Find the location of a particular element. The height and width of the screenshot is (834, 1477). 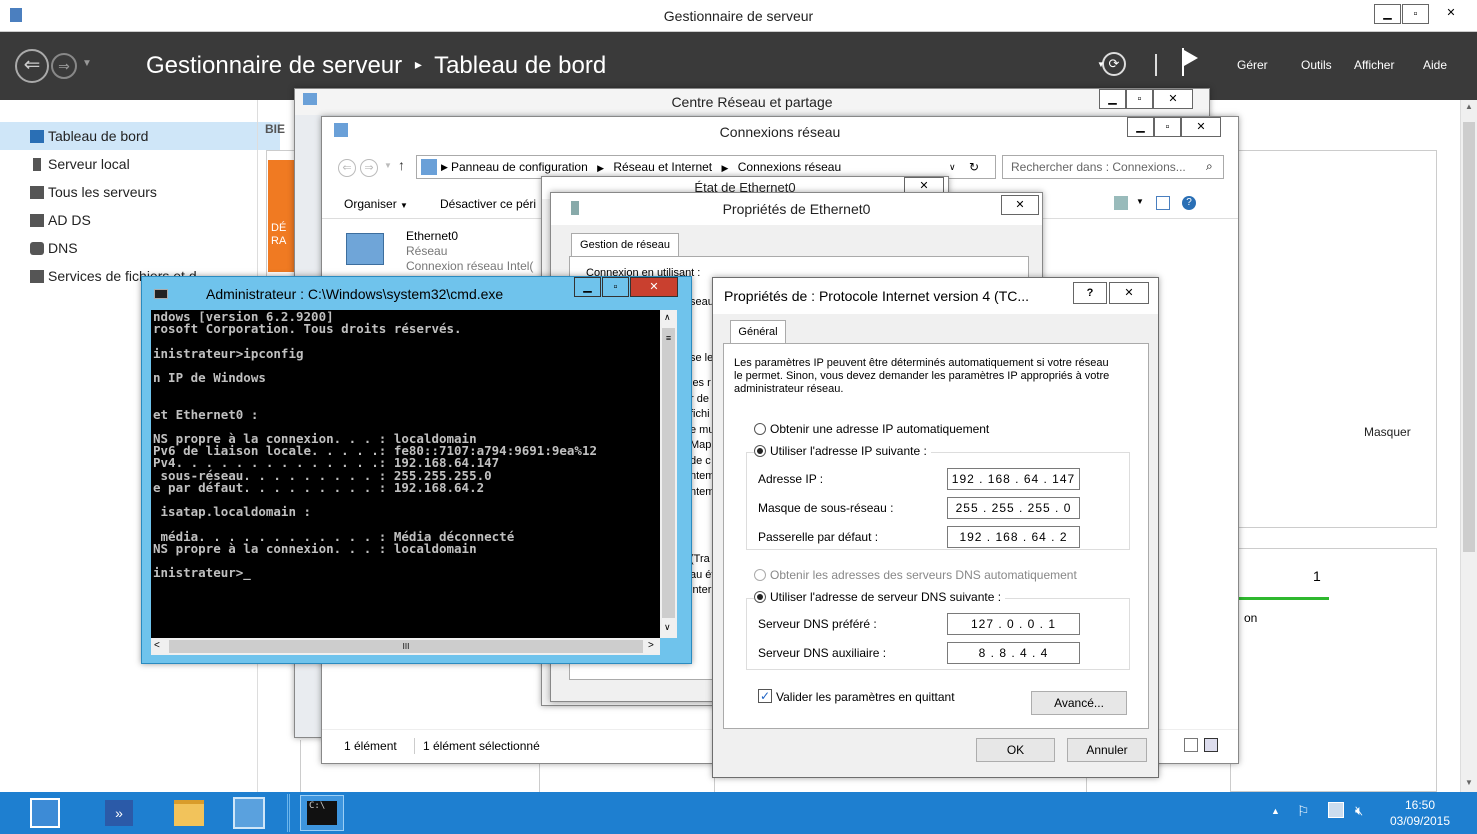

cmd-close-button: ✕ is located at coordinates (654, 287).